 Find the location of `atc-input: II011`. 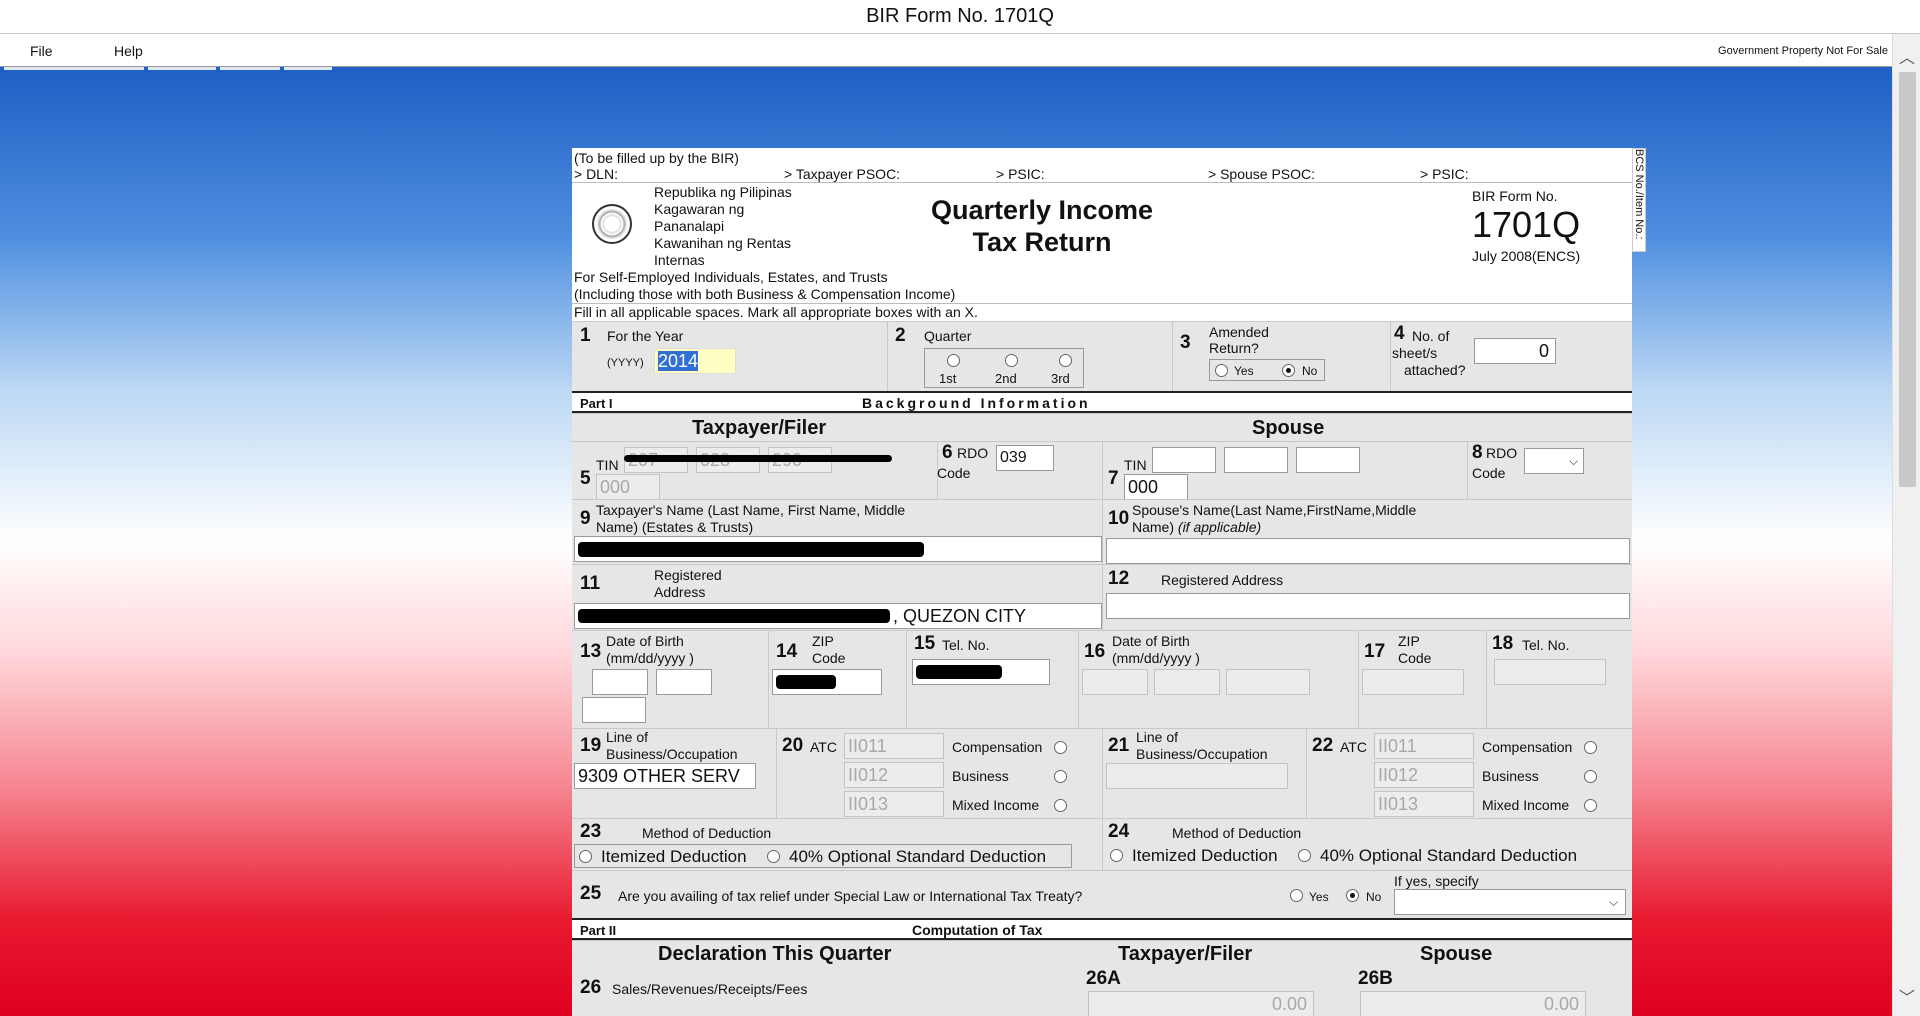

atc-input: II011 is located at coordinates (894, 746).